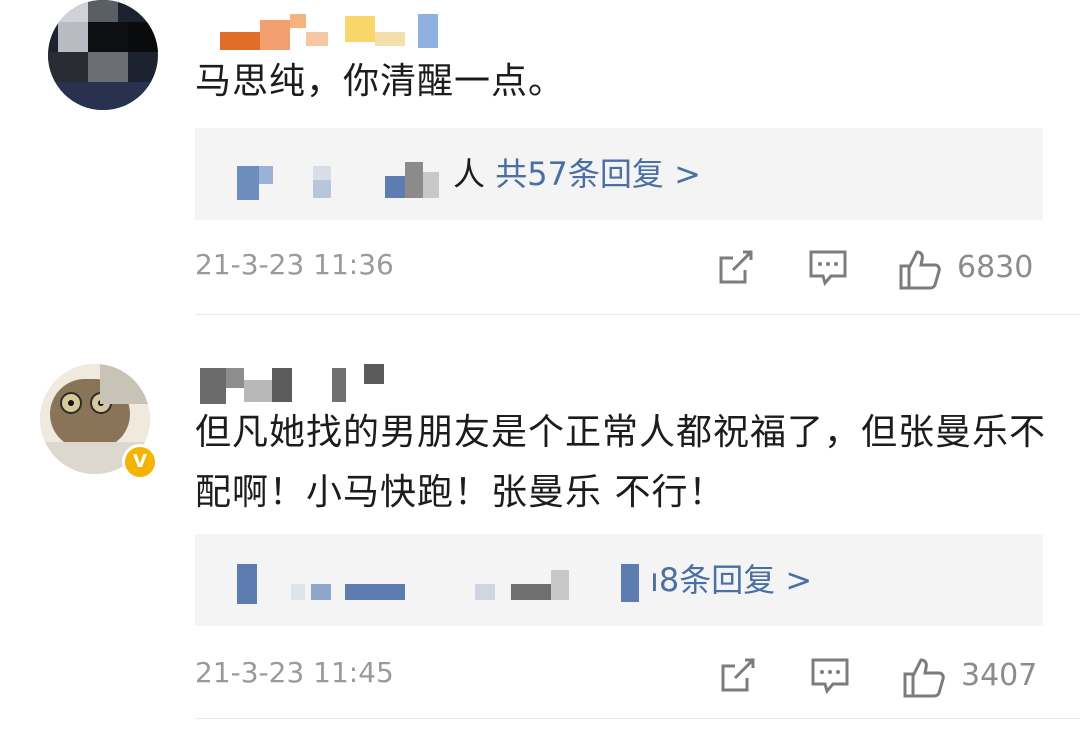 This screenshot has width=1080, height=750. What do you see at coordinates (625, 269) in the screenshot?
I see `comment-meta: 21-3-23 11:36 6830` at bounding box center [625, 269].